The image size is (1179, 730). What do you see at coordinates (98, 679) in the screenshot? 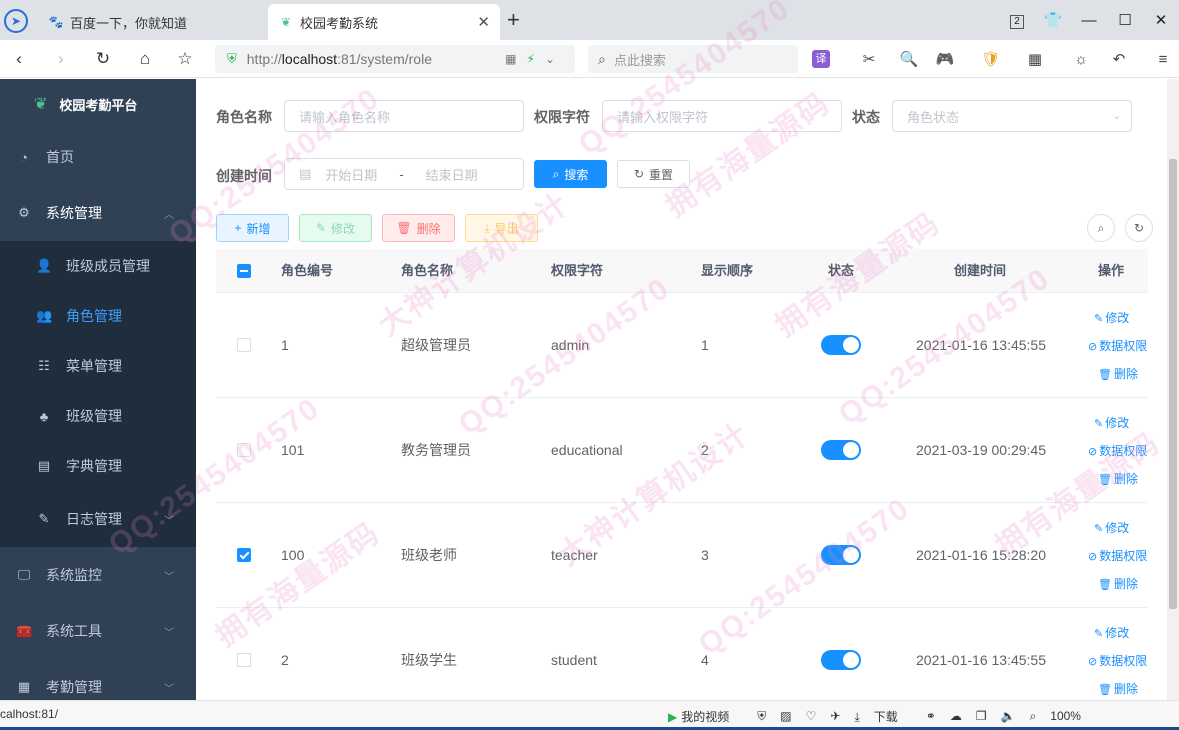
I see `sidebar-item-attendance: ▦ 考勤管理 ﹀` at bounding box center [98, 679].